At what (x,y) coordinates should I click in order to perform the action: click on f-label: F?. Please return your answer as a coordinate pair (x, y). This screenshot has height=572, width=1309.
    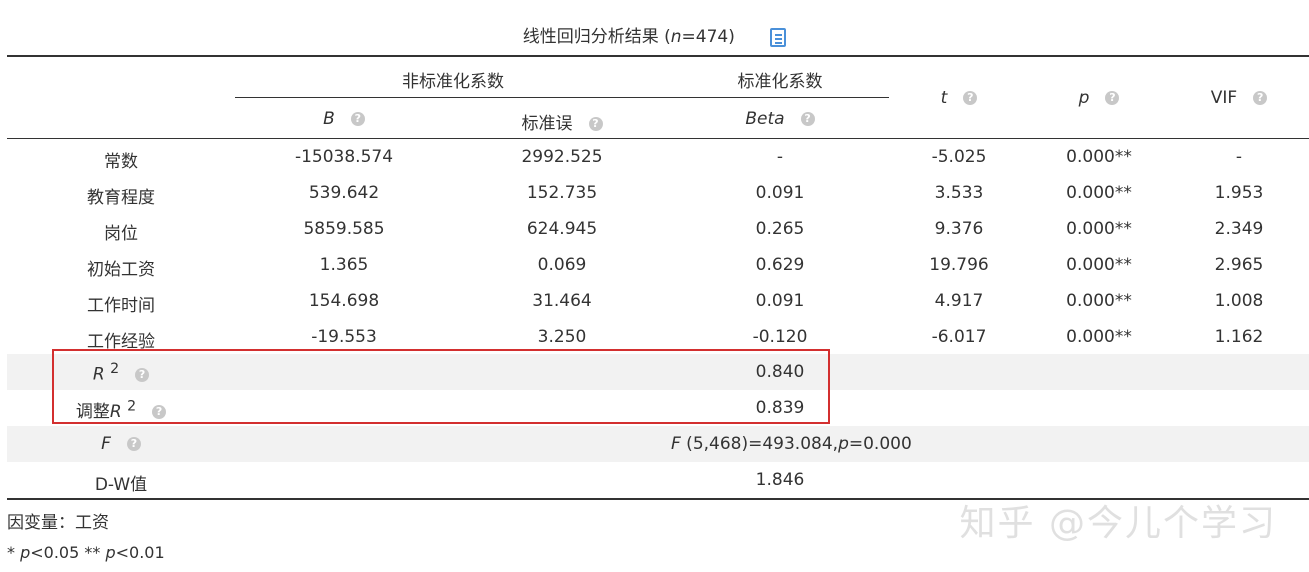
    Looking at the image, I should click on (121, 444).